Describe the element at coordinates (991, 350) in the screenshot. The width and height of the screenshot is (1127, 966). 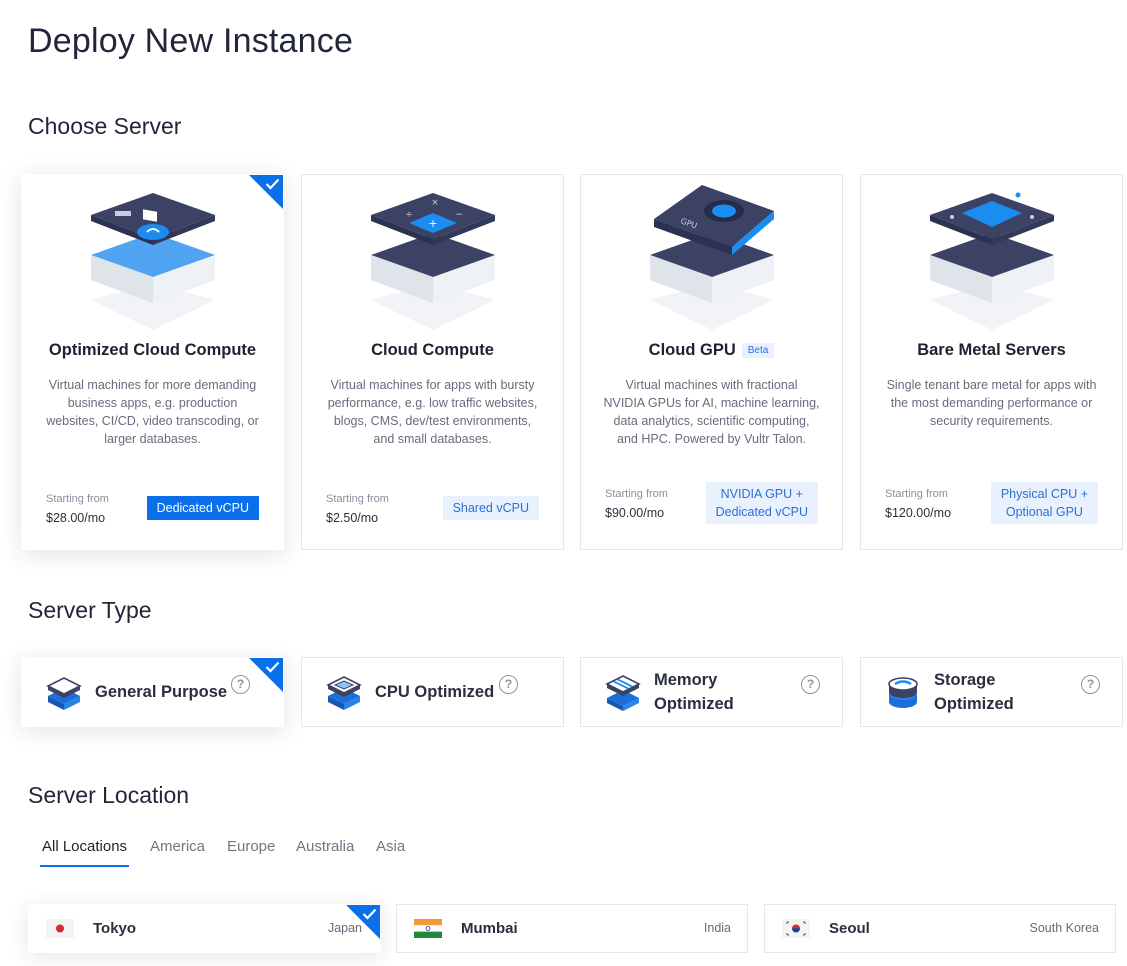
I see `server-card-title: Bare Metal Servers` at that location.